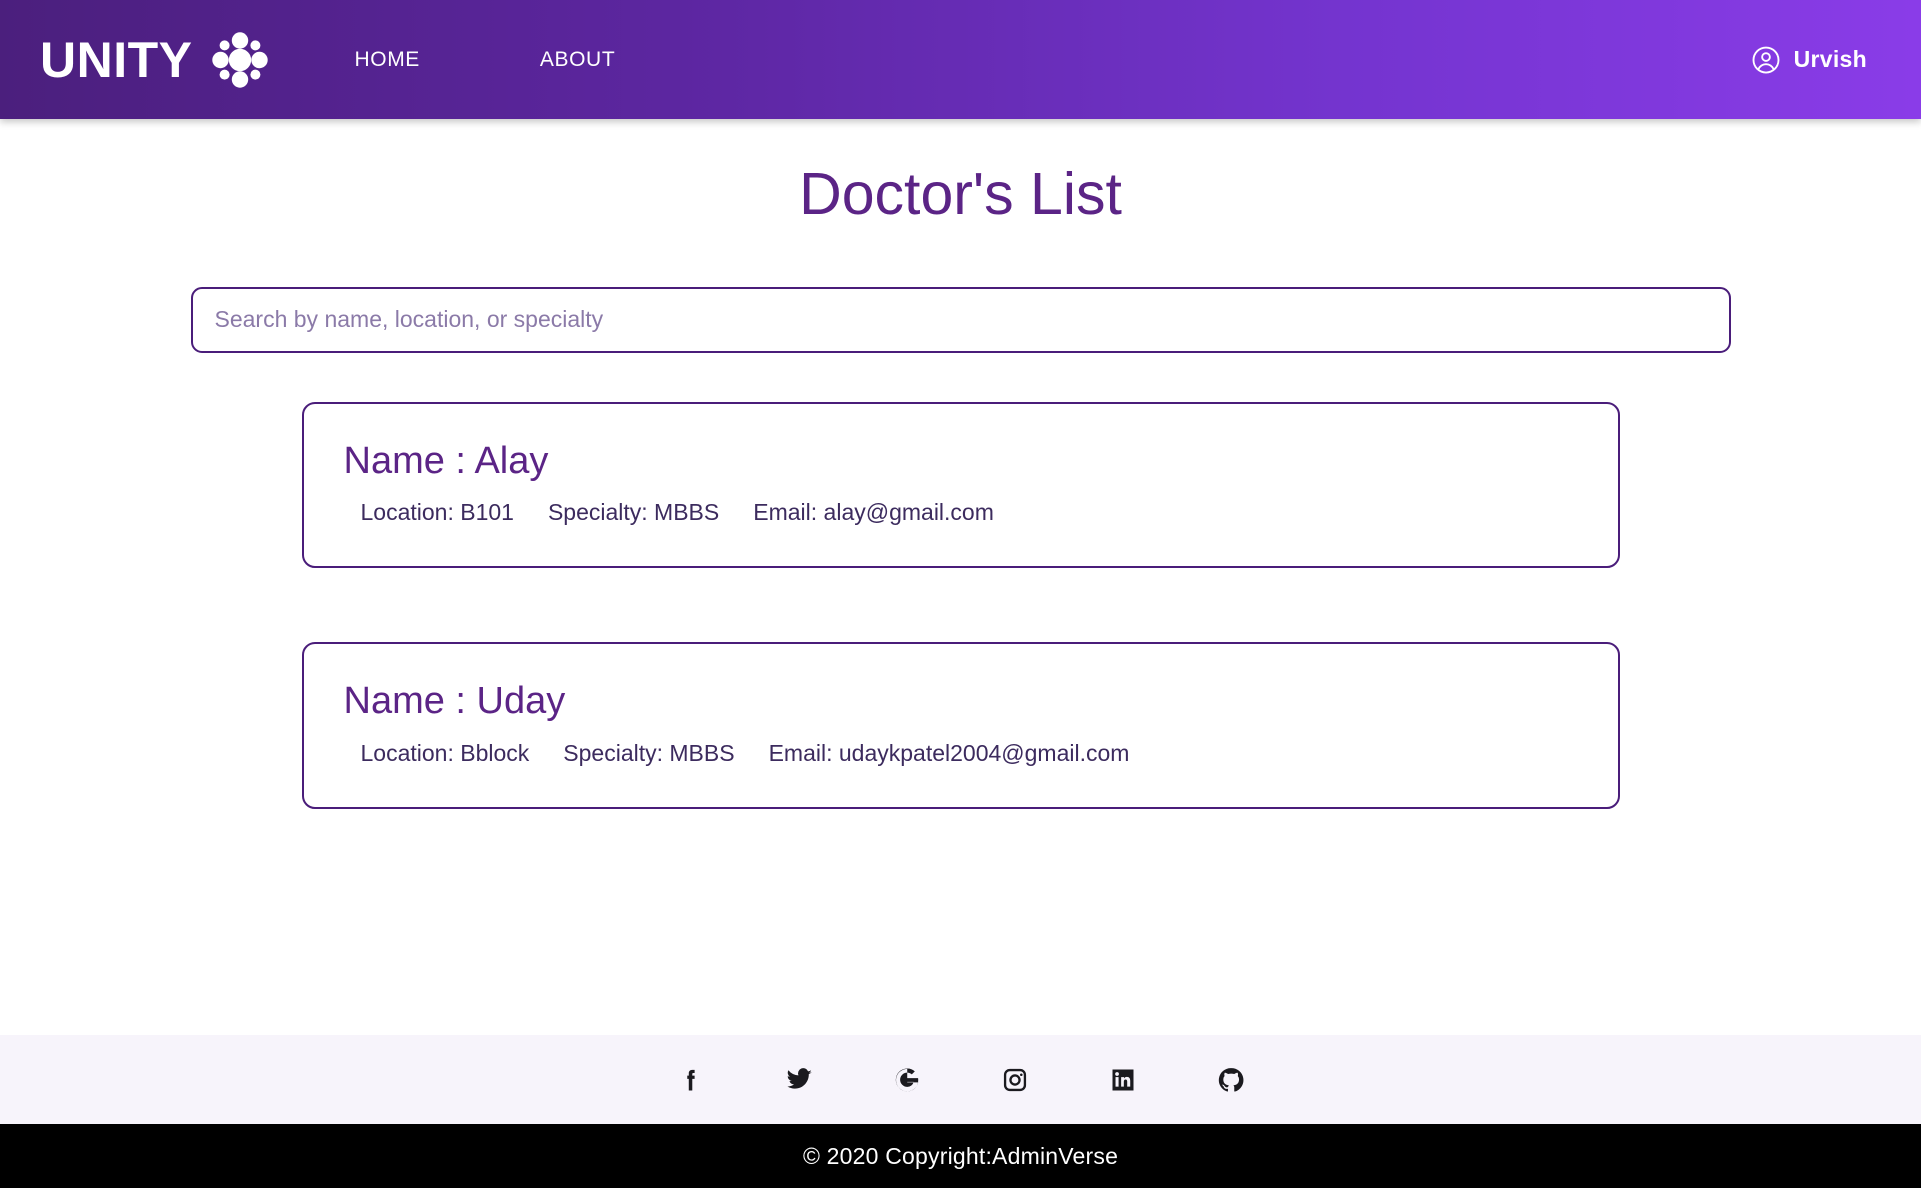 The width and height of the screenshot is (1921, 1188). Describe the element at coordinates (437, 512) in the screenshot. I see `doctor-location: Location: B101` at that location.